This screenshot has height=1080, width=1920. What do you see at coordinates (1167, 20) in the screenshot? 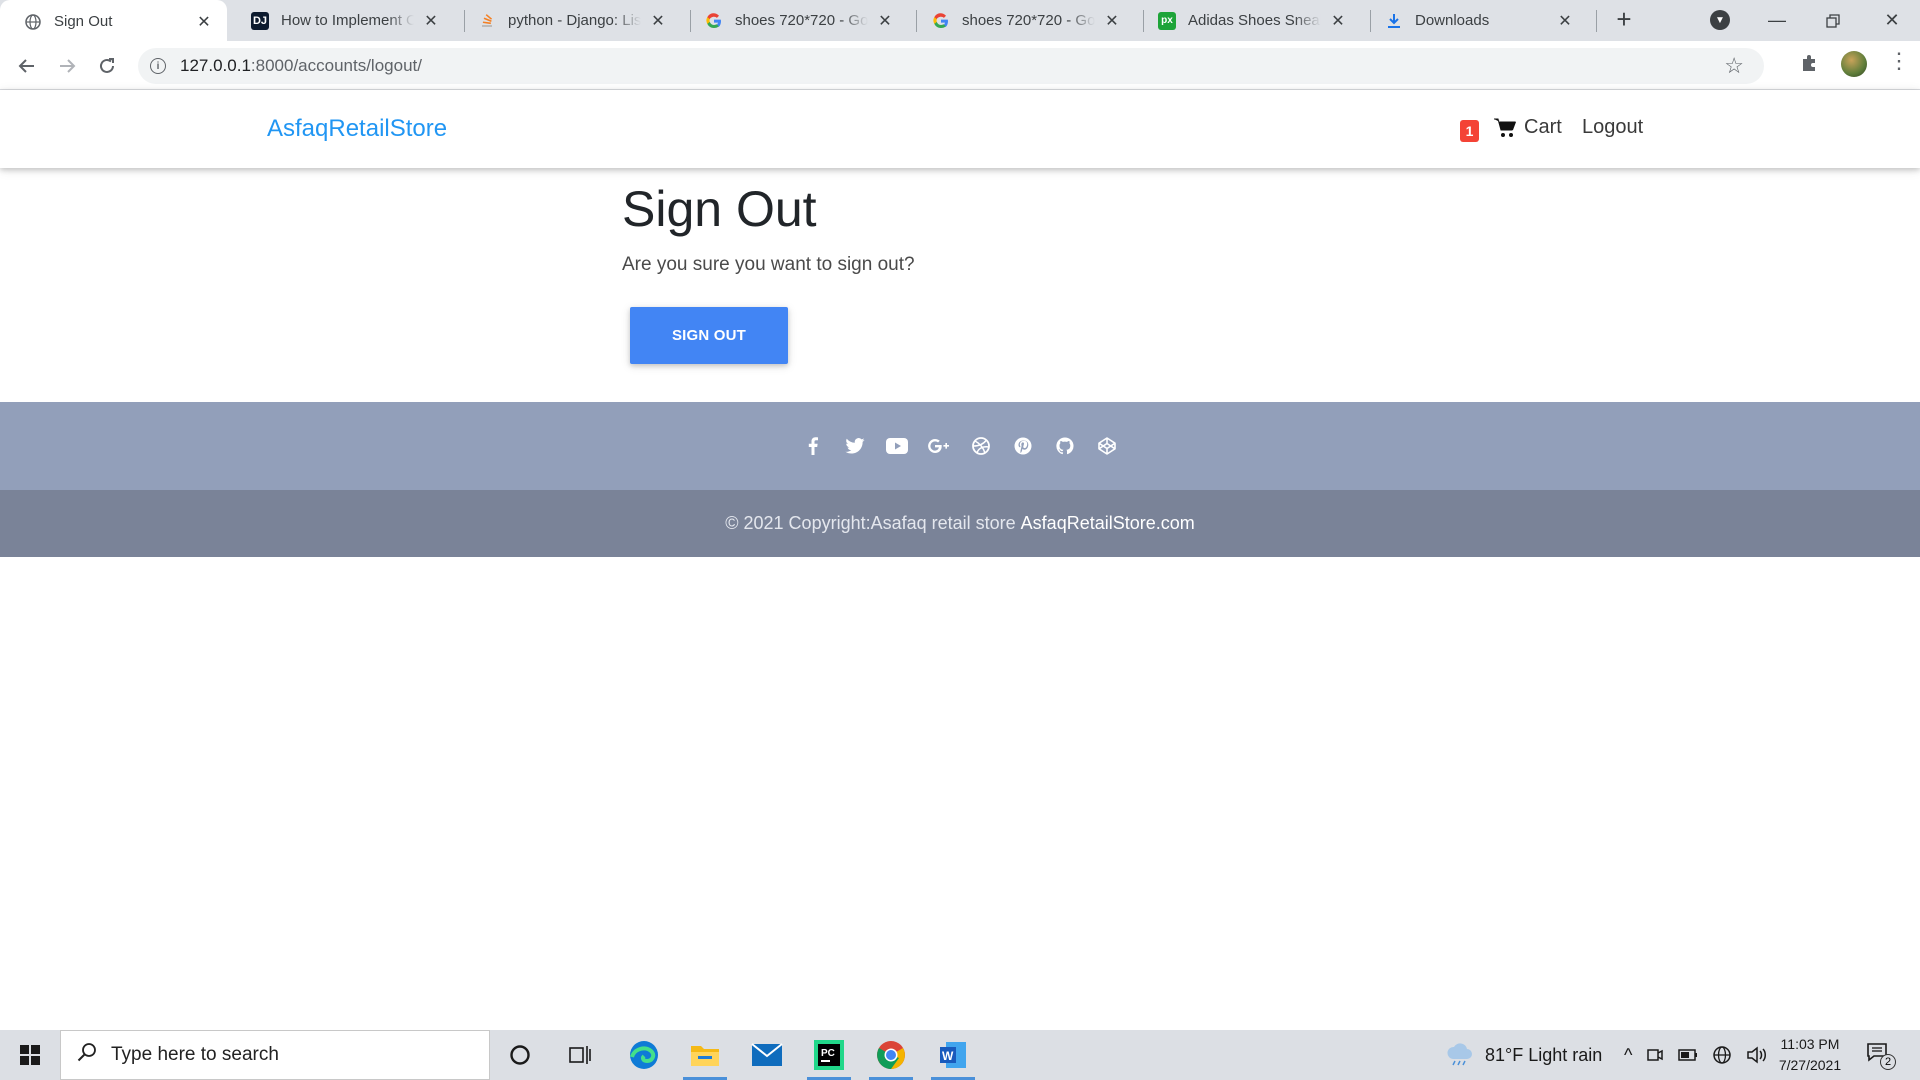
I see `pixabay-icon: px` at bounding box center [1167, 20].